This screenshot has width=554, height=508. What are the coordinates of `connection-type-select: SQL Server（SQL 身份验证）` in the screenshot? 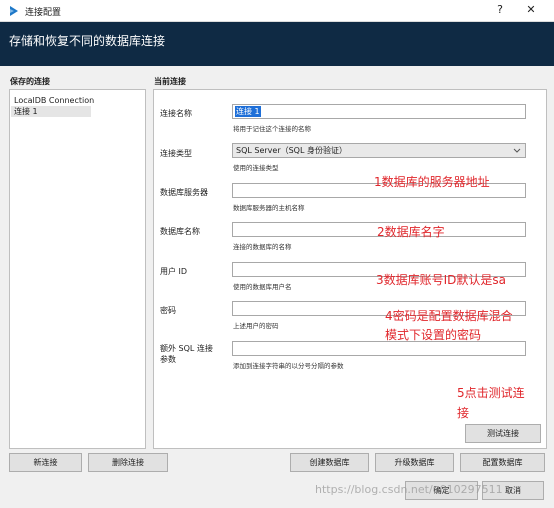 It's located at (379, 150).